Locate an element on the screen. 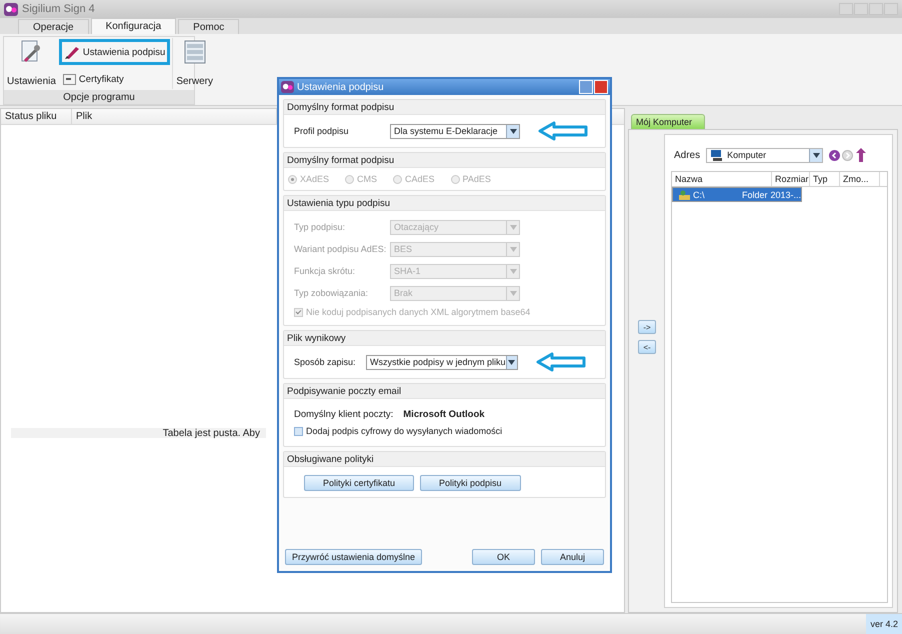 The width and height of the screenshot is (902, 634). group-title: Ustawienia typu podpisu is located at coordinates (338, 203).